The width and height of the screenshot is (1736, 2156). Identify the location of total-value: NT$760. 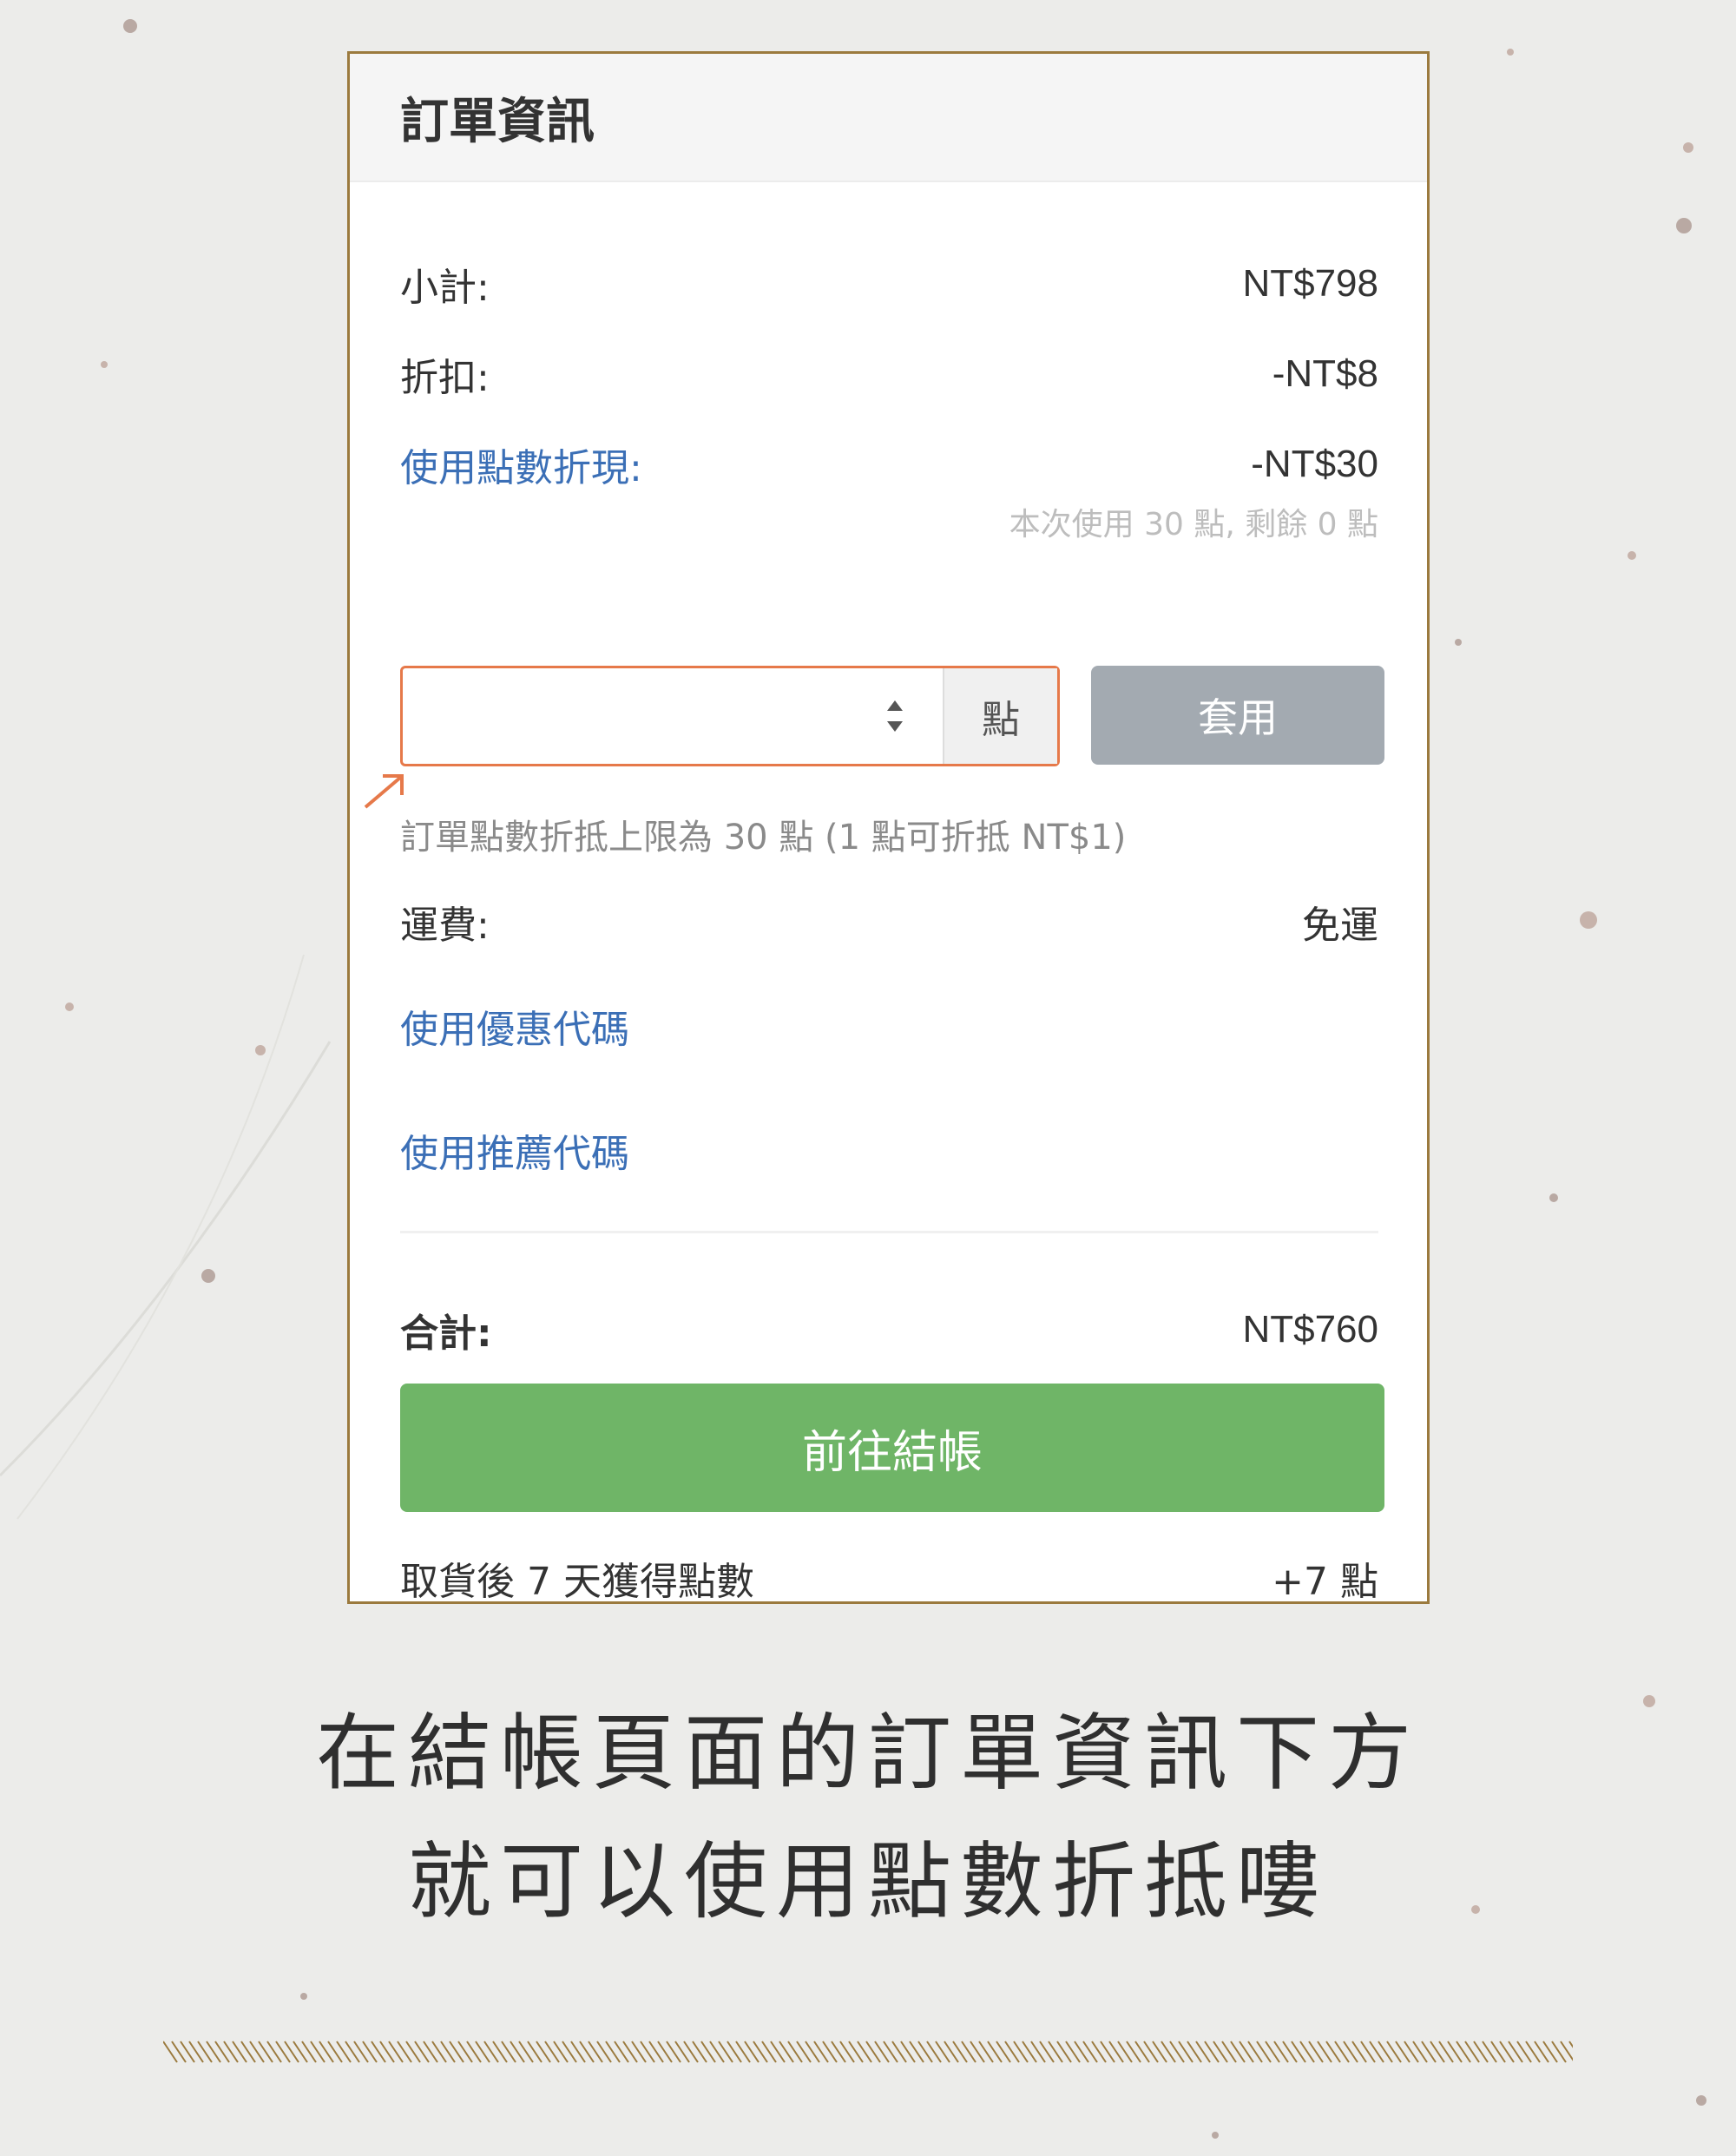
(1310, 1329).